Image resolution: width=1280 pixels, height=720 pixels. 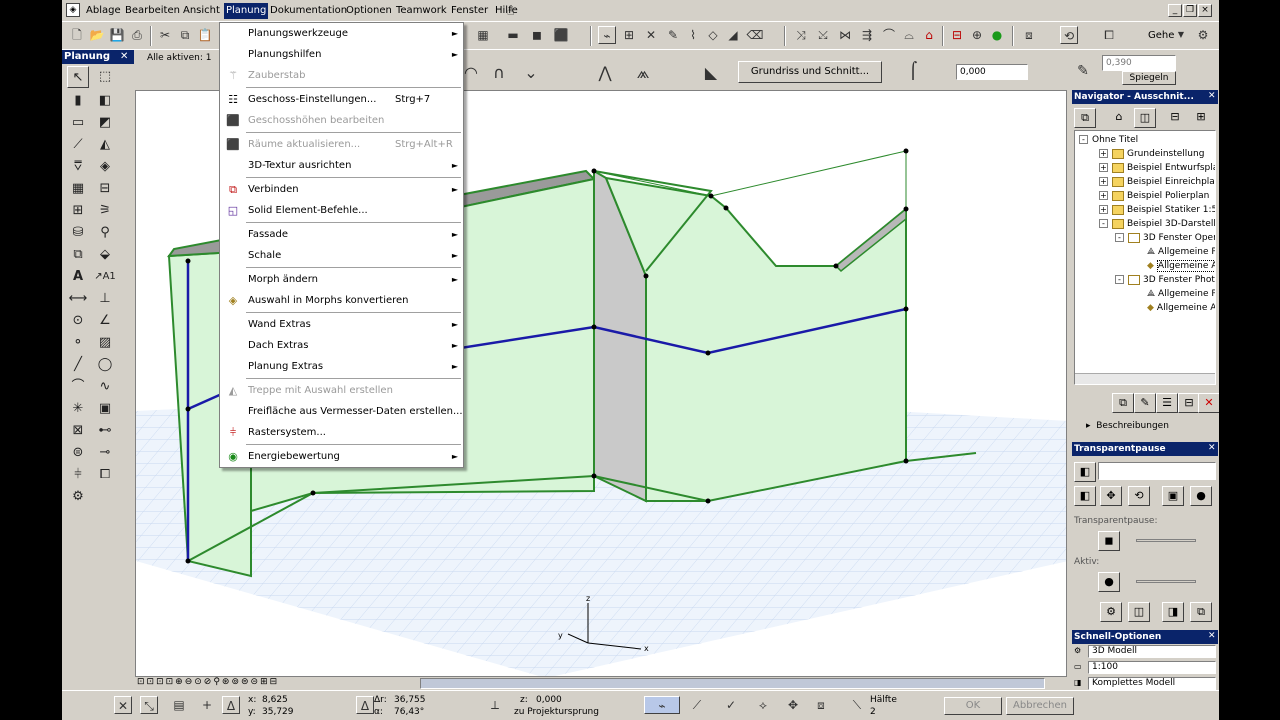 I want to click on app-logo-icon: ◈, so click(x=73, y=10).